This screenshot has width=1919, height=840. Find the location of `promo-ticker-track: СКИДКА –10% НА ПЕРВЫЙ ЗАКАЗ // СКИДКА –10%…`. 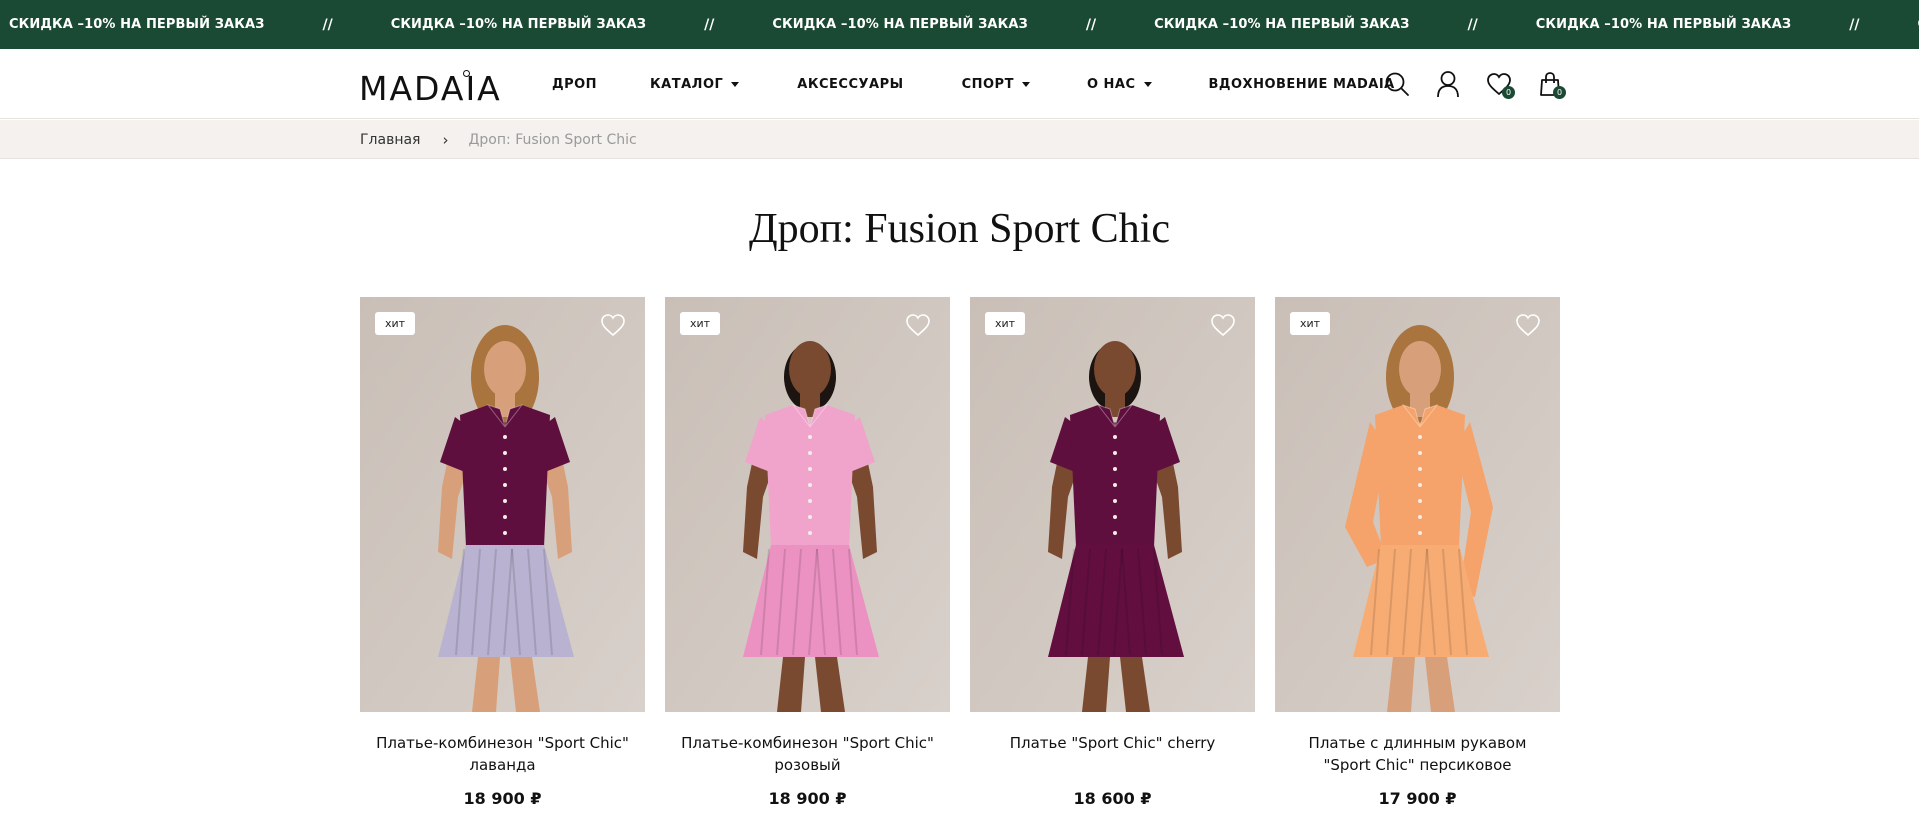

promo-ticker-track: СКИДКА –10% НА ПЕРВЫЙ ЗАКАЗ // СКИДКА –10%… is located at coordinates (964, 24).